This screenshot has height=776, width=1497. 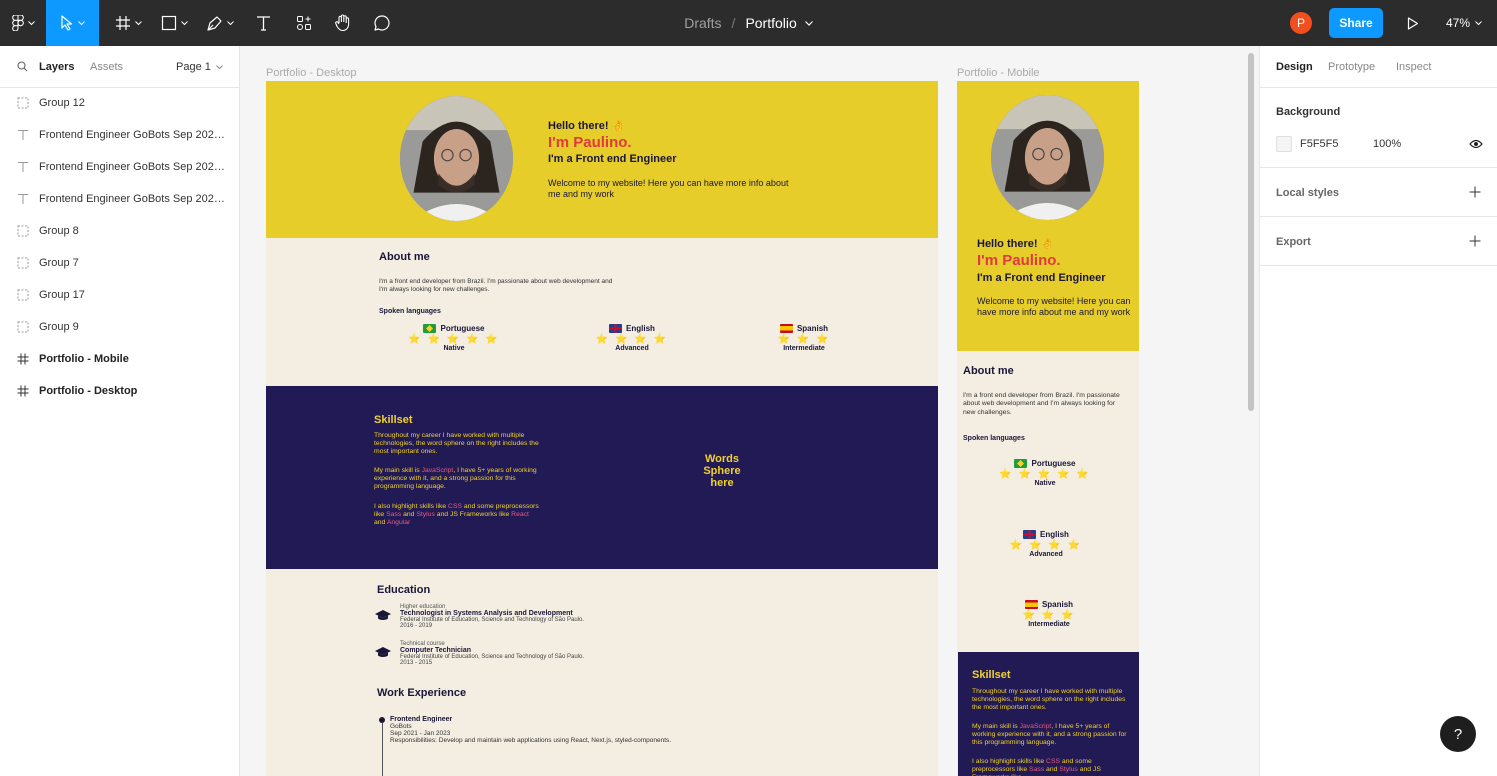 I want to click on language-level: Intermediate, so click(x=1049, y=624).